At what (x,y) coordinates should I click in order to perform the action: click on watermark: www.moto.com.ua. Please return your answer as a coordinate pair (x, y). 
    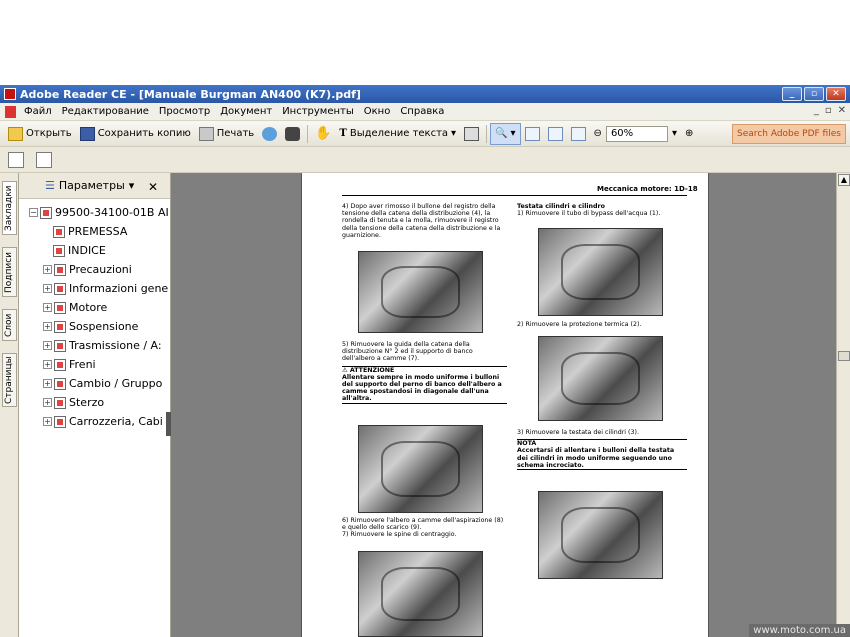
    Looking at the image, I should click on (799, 630).